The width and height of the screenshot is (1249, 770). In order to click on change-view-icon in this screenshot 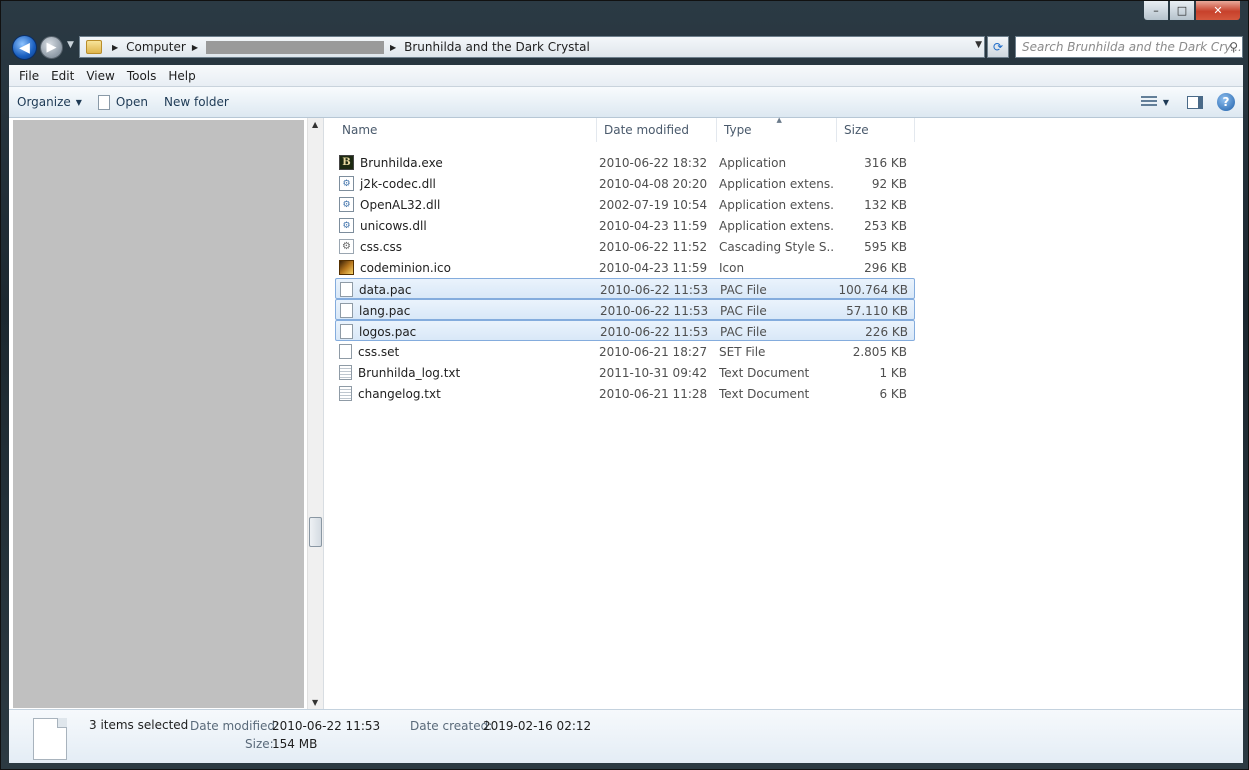, I will do `click(1148, 102)`.